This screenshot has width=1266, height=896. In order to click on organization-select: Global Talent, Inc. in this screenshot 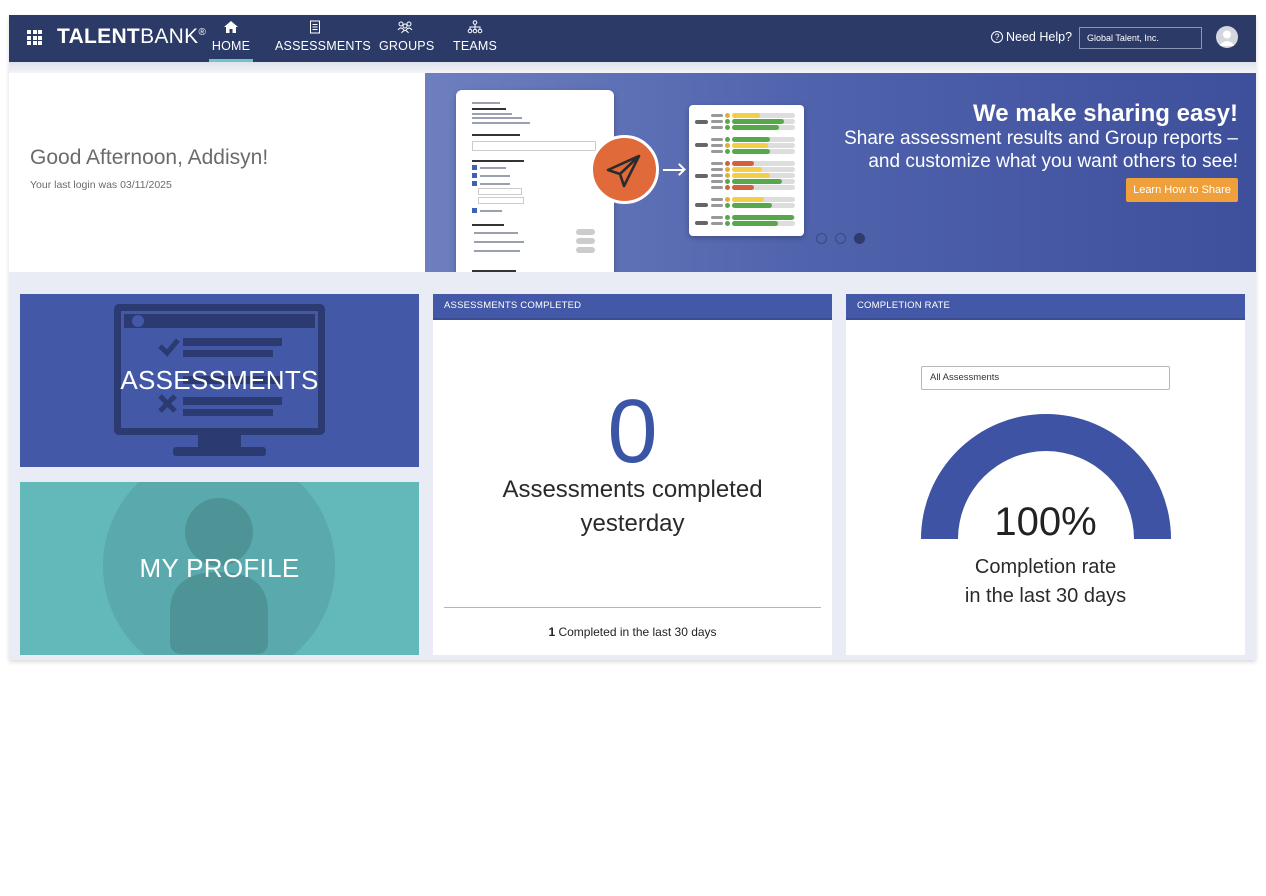, I will do `click(1140, 38)`.